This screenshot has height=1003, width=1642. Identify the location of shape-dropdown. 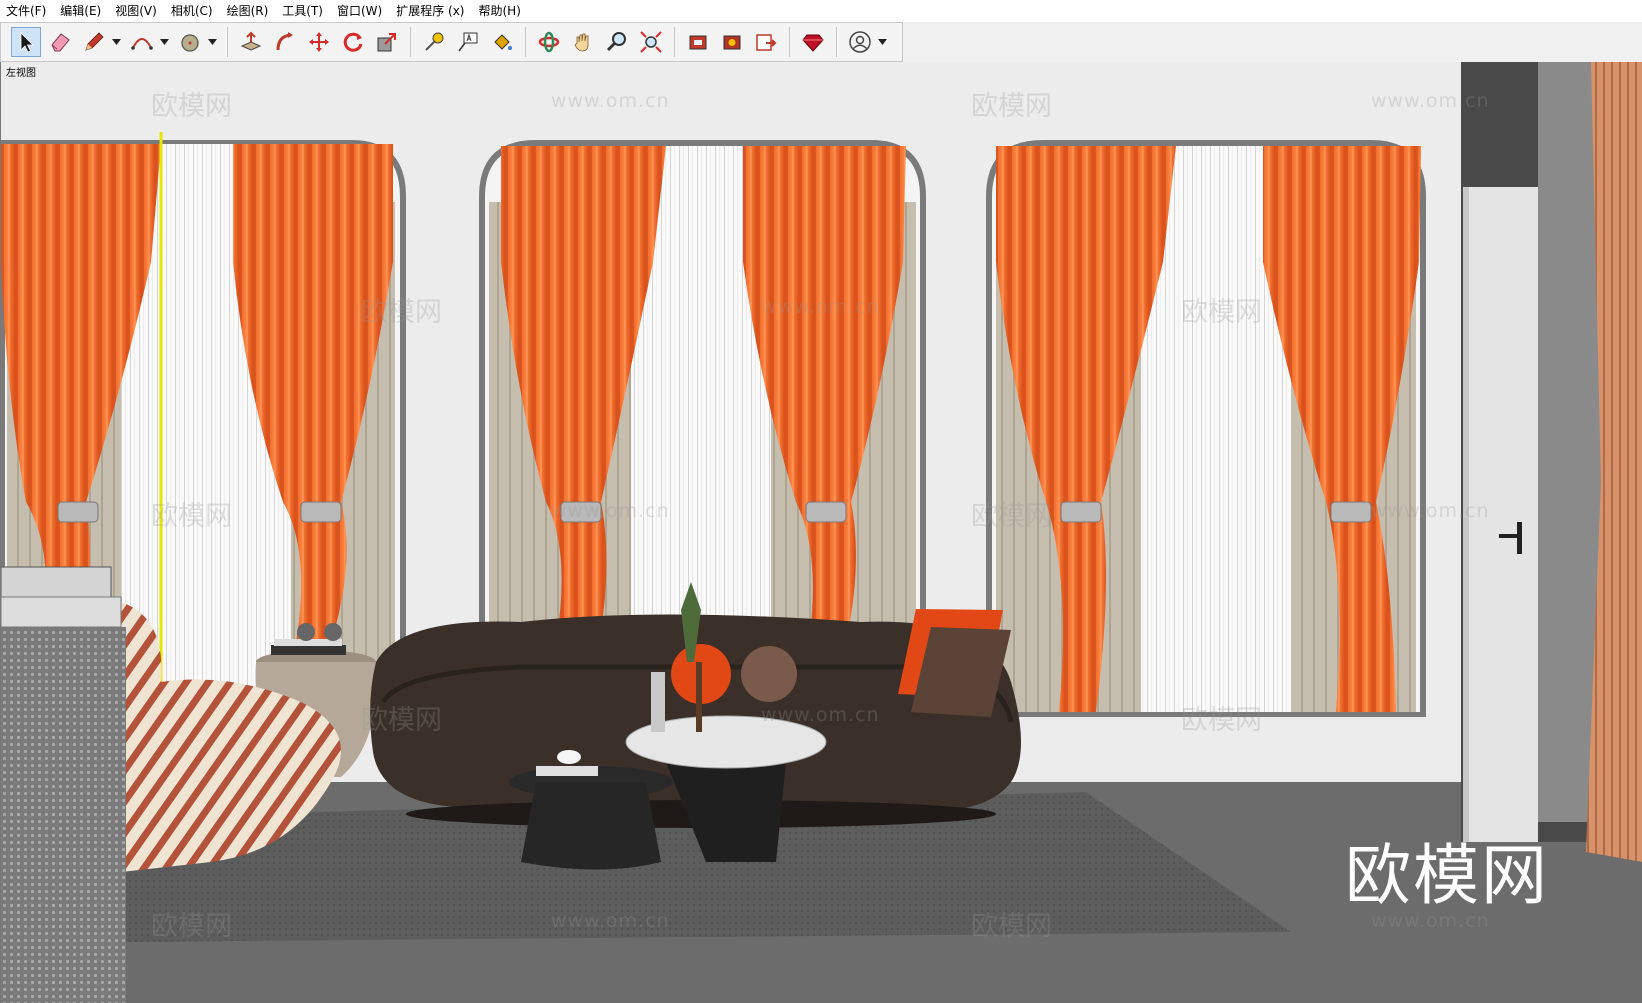
(212, 42).